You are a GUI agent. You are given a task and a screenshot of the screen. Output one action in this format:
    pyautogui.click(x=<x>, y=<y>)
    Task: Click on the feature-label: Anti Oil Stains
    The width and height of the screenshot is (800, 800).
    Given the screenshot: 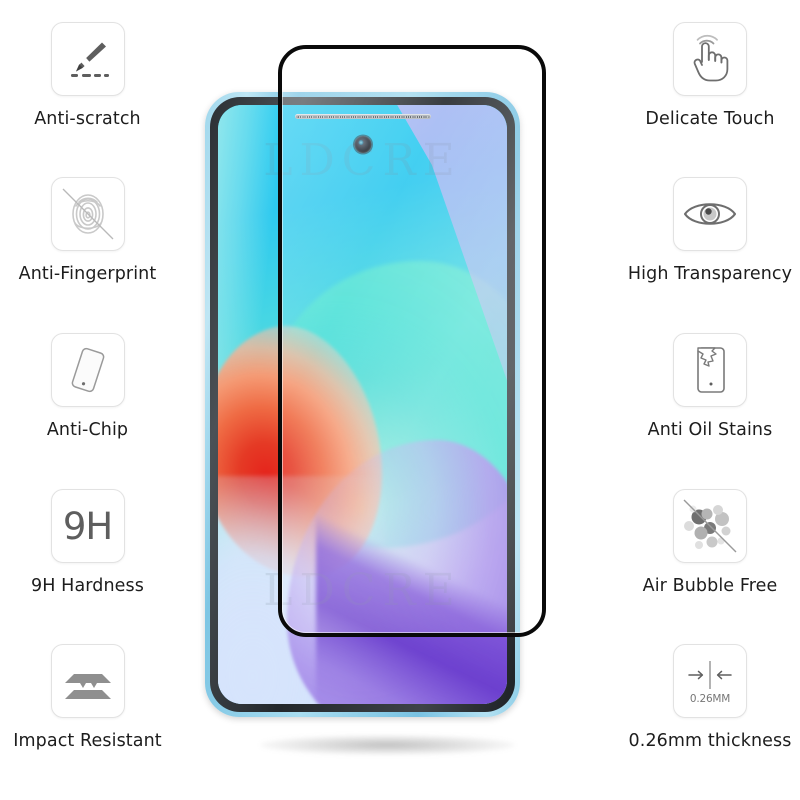 What is the action you would take?
    pyautogui.click(x=710, y=430)
    